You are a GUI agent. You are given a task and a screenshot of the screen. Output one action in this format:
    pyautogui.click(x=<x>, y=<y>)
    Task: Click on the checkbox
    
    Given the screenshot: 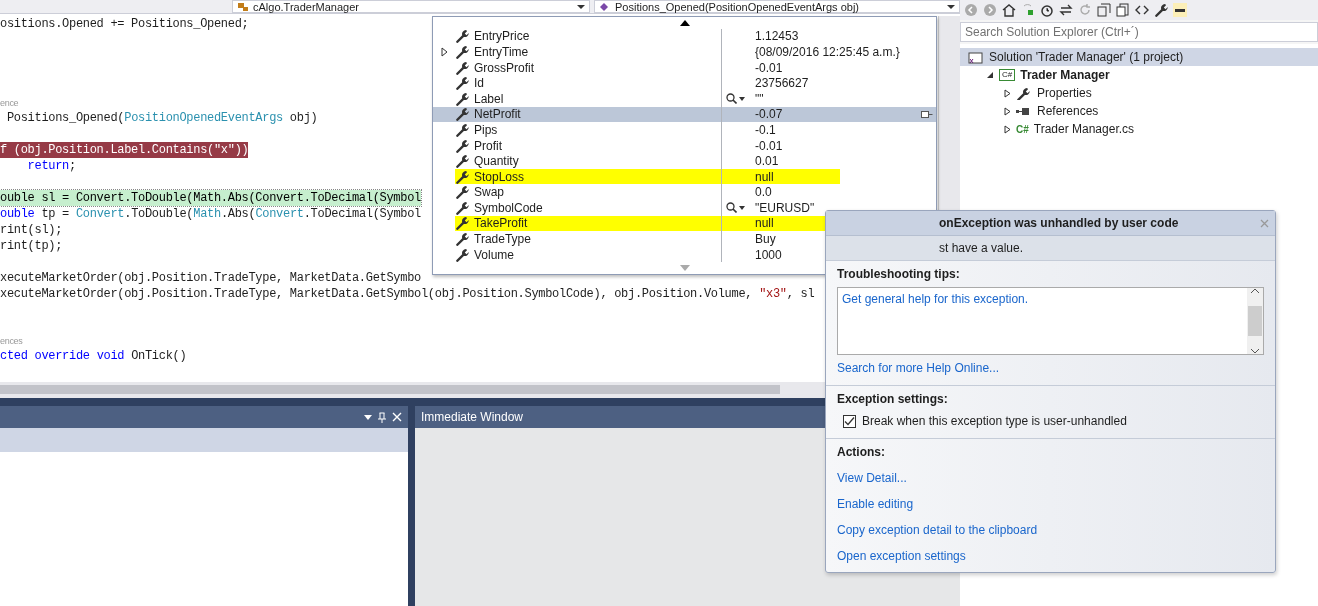 What is the action you would take?
    pyautogui.click(x=849, y=421)
    